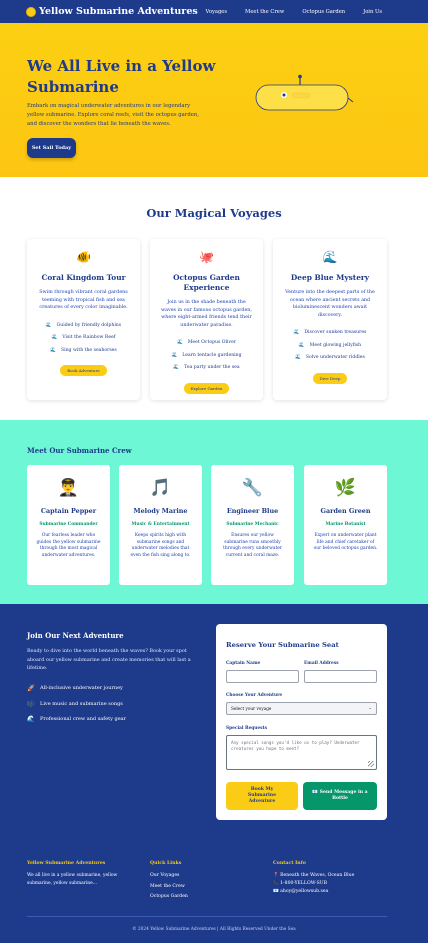  I want to click on voyage-select-label: Choose Your Adventure, so click(254, 695).